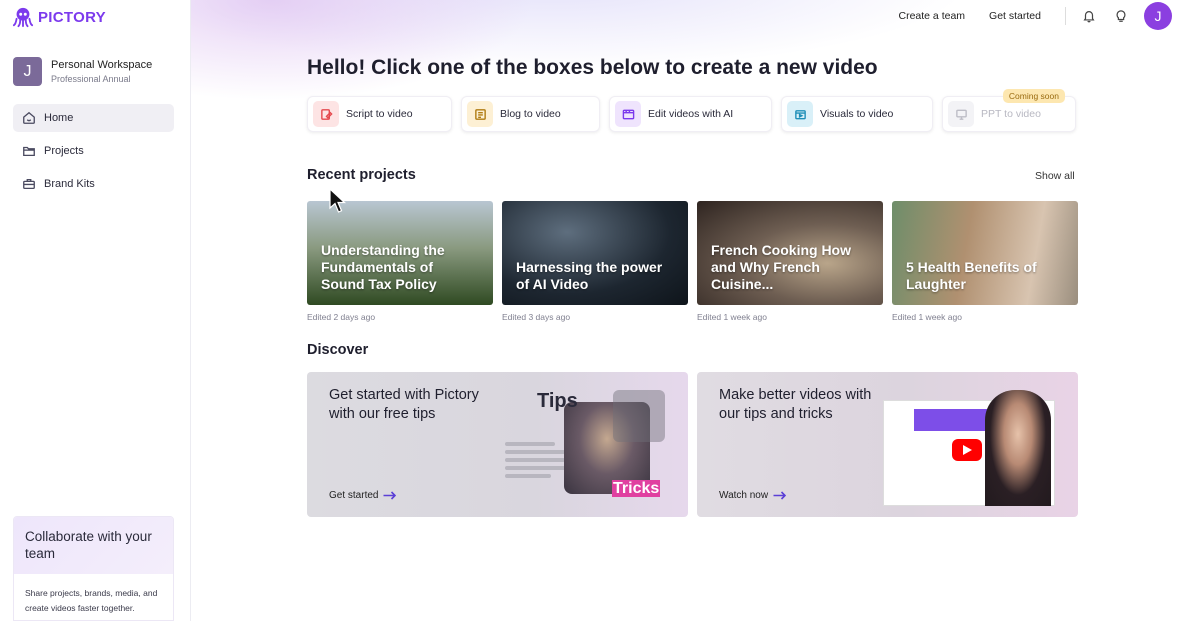 This screenshot has height=621, width=1191. I want to click on ppt-to-video-card: PPT to video Coming soon, so click(1009, 110).